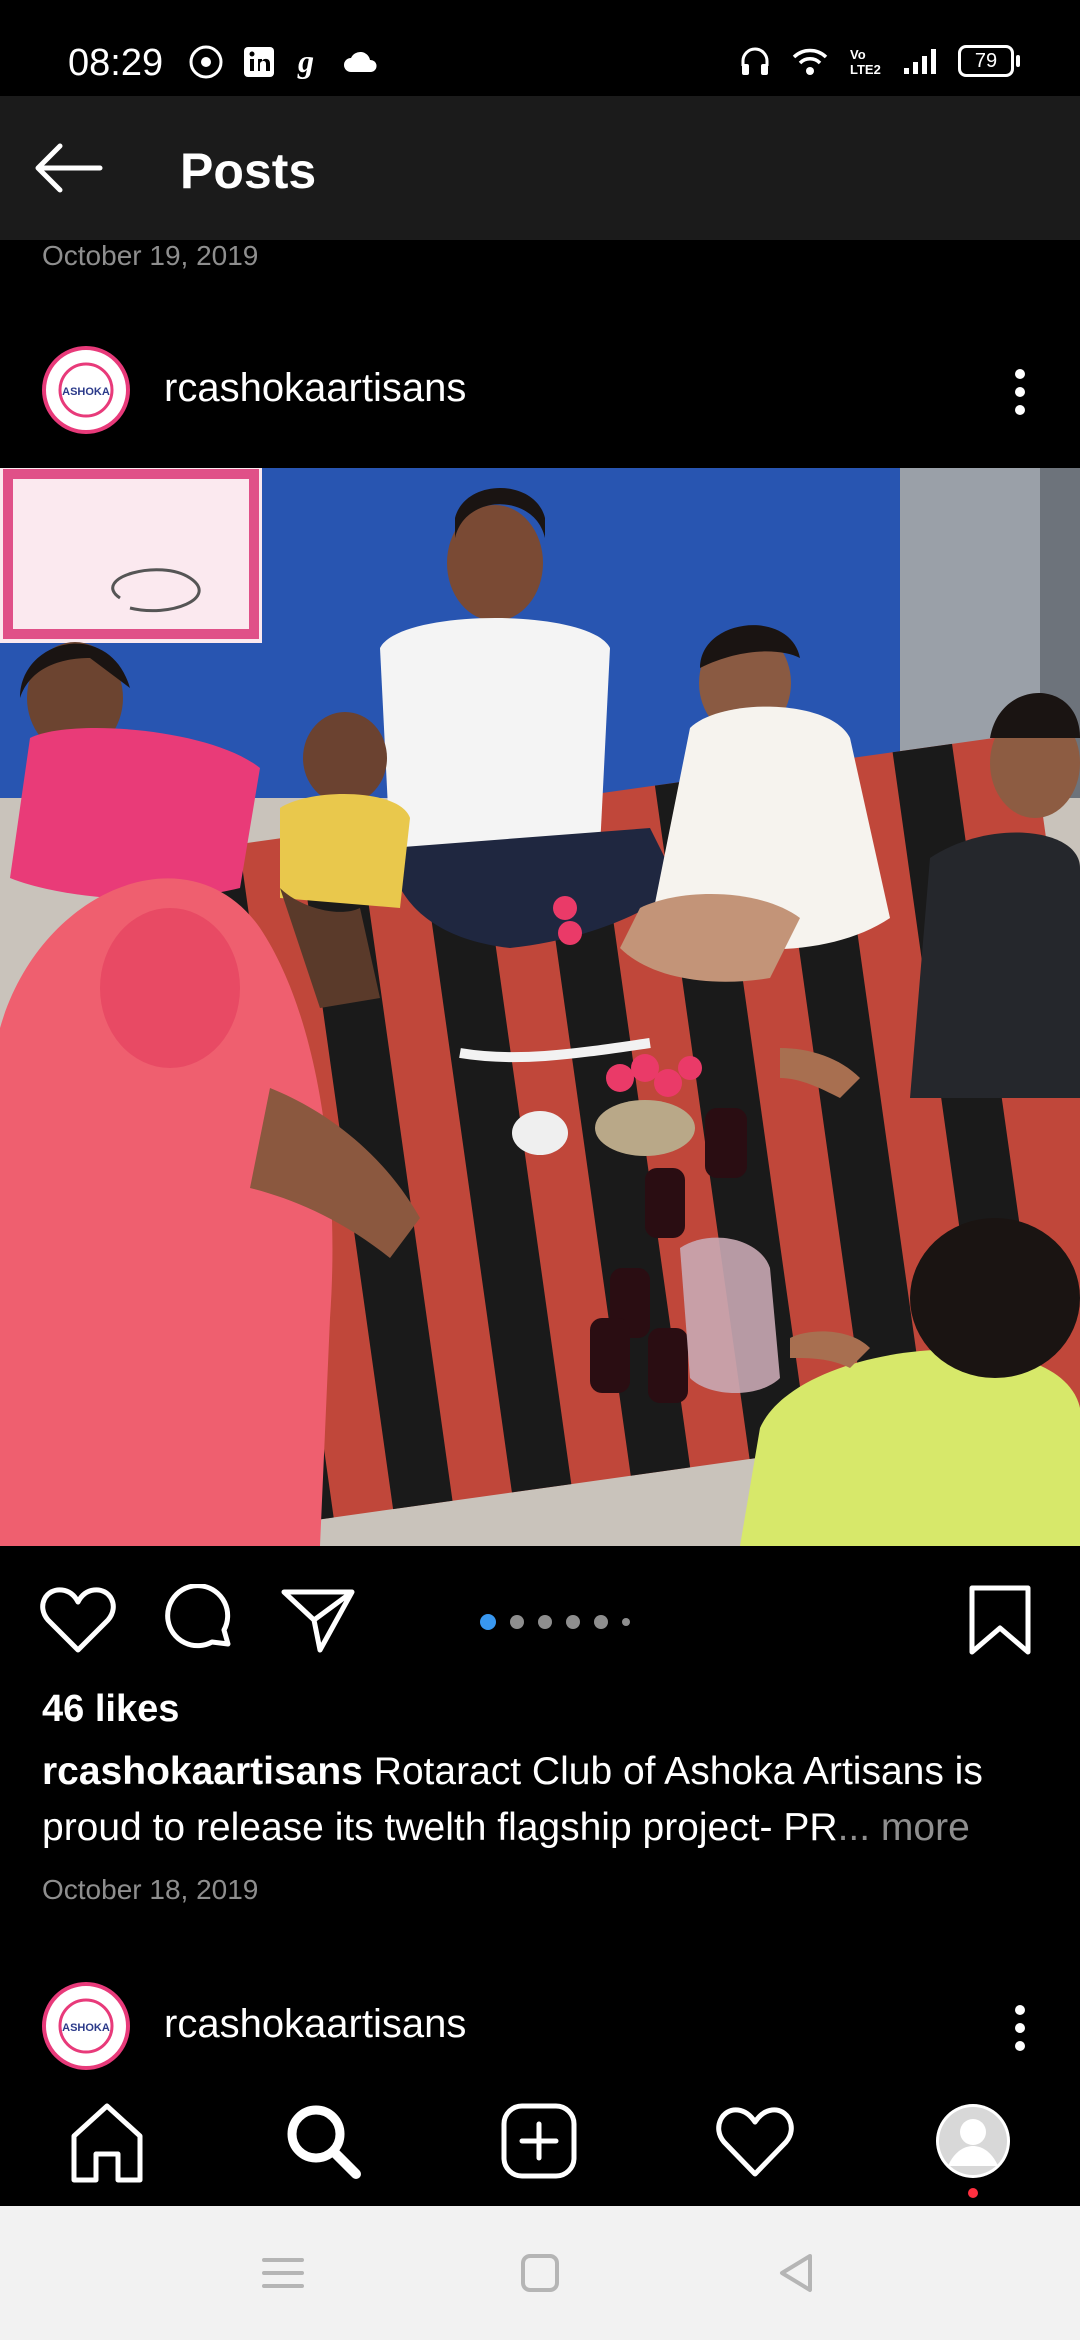 Image resolution: width=1080 pixels, height=2340 pixels. What do you see at coordinates (318, 1620) in the screenshot?
I see `share-direct-icon` at bounding box center [318, 1620].